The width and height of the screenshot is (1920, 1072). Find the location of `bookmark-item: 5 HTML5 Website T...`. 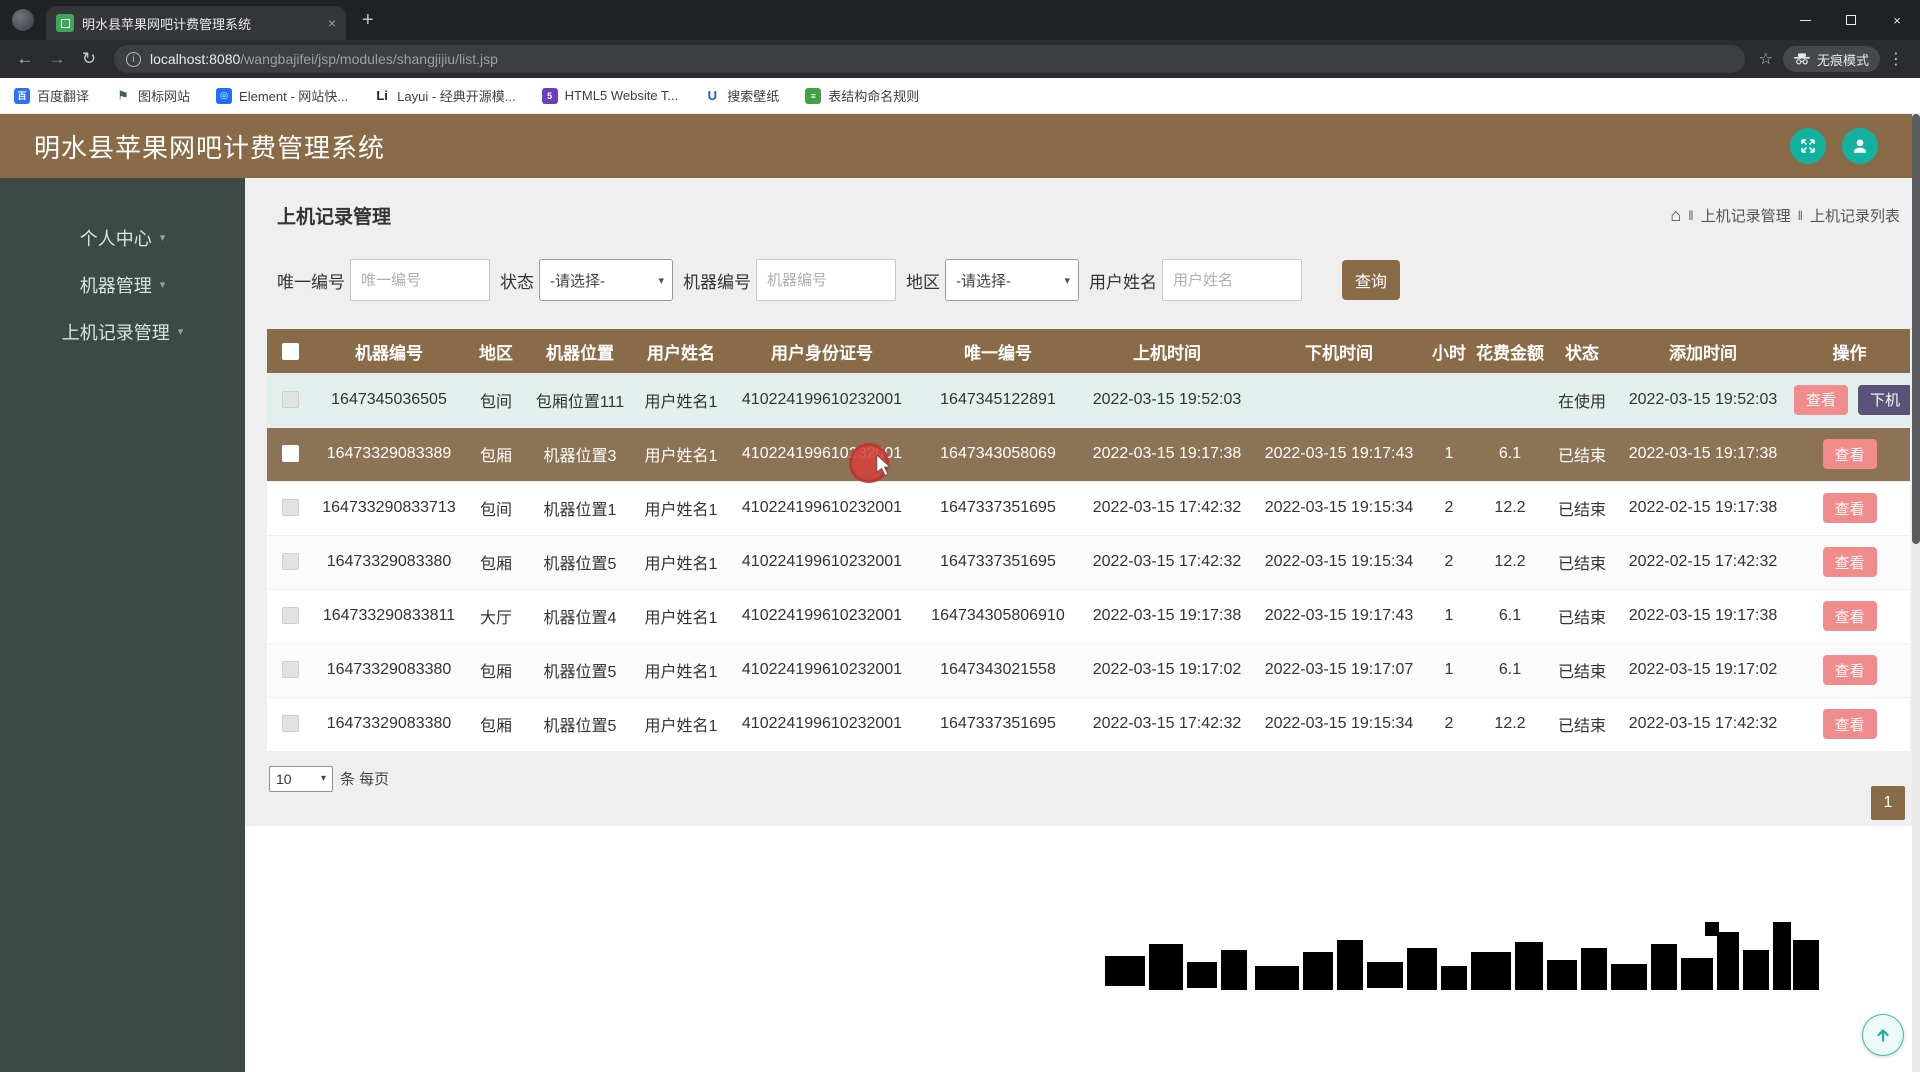

bookmark-item: 5 HTML5 Website T... is located at coordinates (609, 95).